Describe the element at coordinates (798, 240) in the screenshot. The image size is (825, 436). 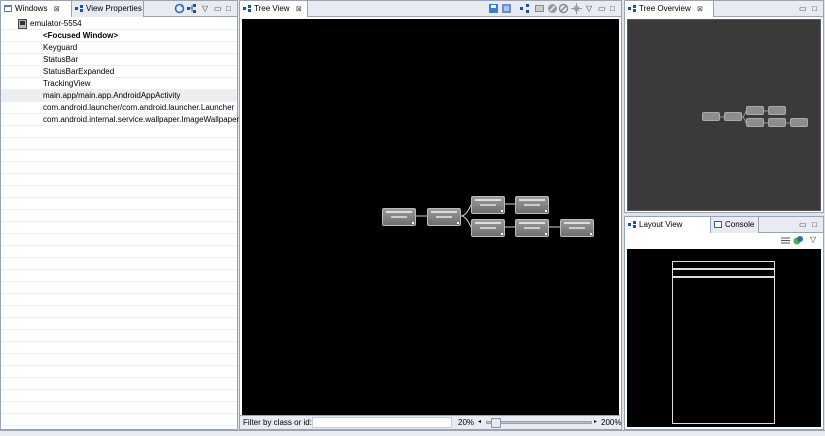
I see `load-all-views-icon` at that location.